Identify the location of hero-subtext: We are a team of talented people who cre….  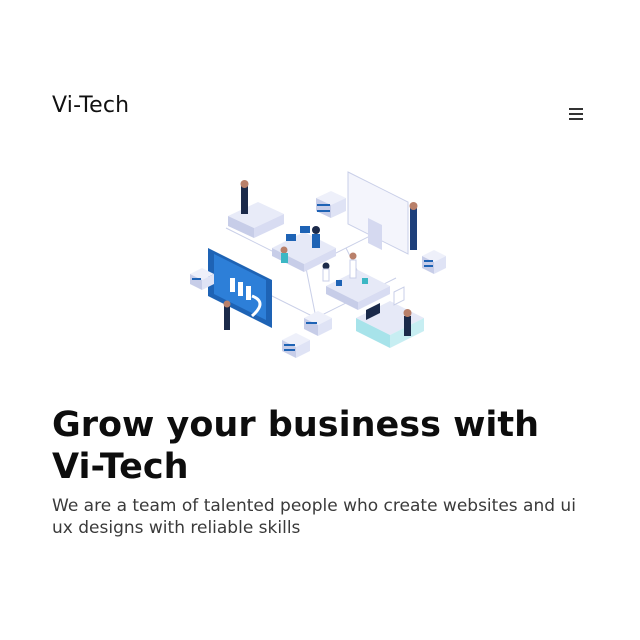
(314, 517).